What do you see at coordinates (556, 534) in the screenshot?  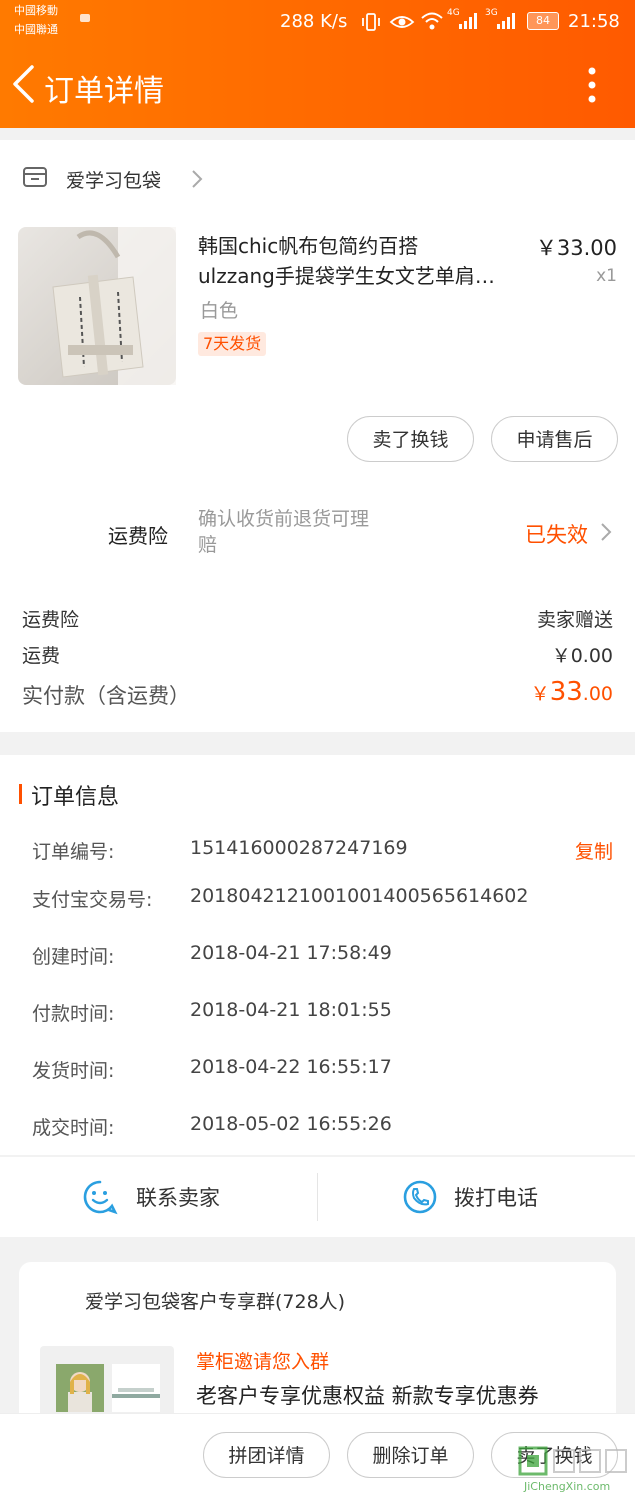 I see `insurance-status: 已失效` at bounding box center [556, 534].